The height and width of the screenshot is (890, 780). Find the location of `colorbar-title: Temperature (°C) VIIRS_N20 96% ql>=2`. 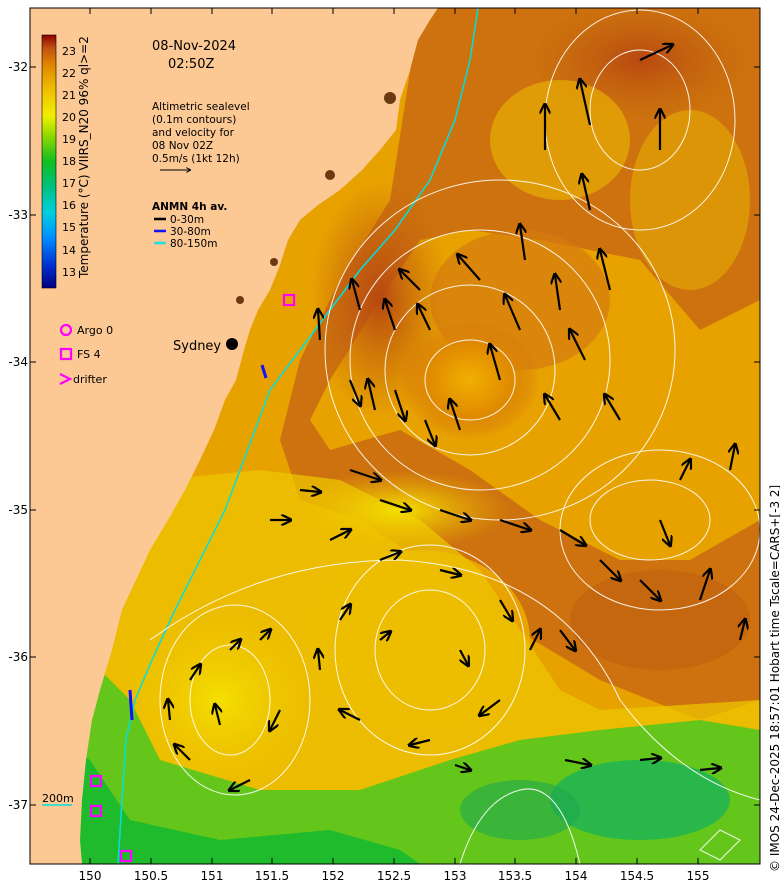

colorbar-title: Temperature (°C) VIIRS_N20 96% ql>=2 is located at coordinates (84, 157).